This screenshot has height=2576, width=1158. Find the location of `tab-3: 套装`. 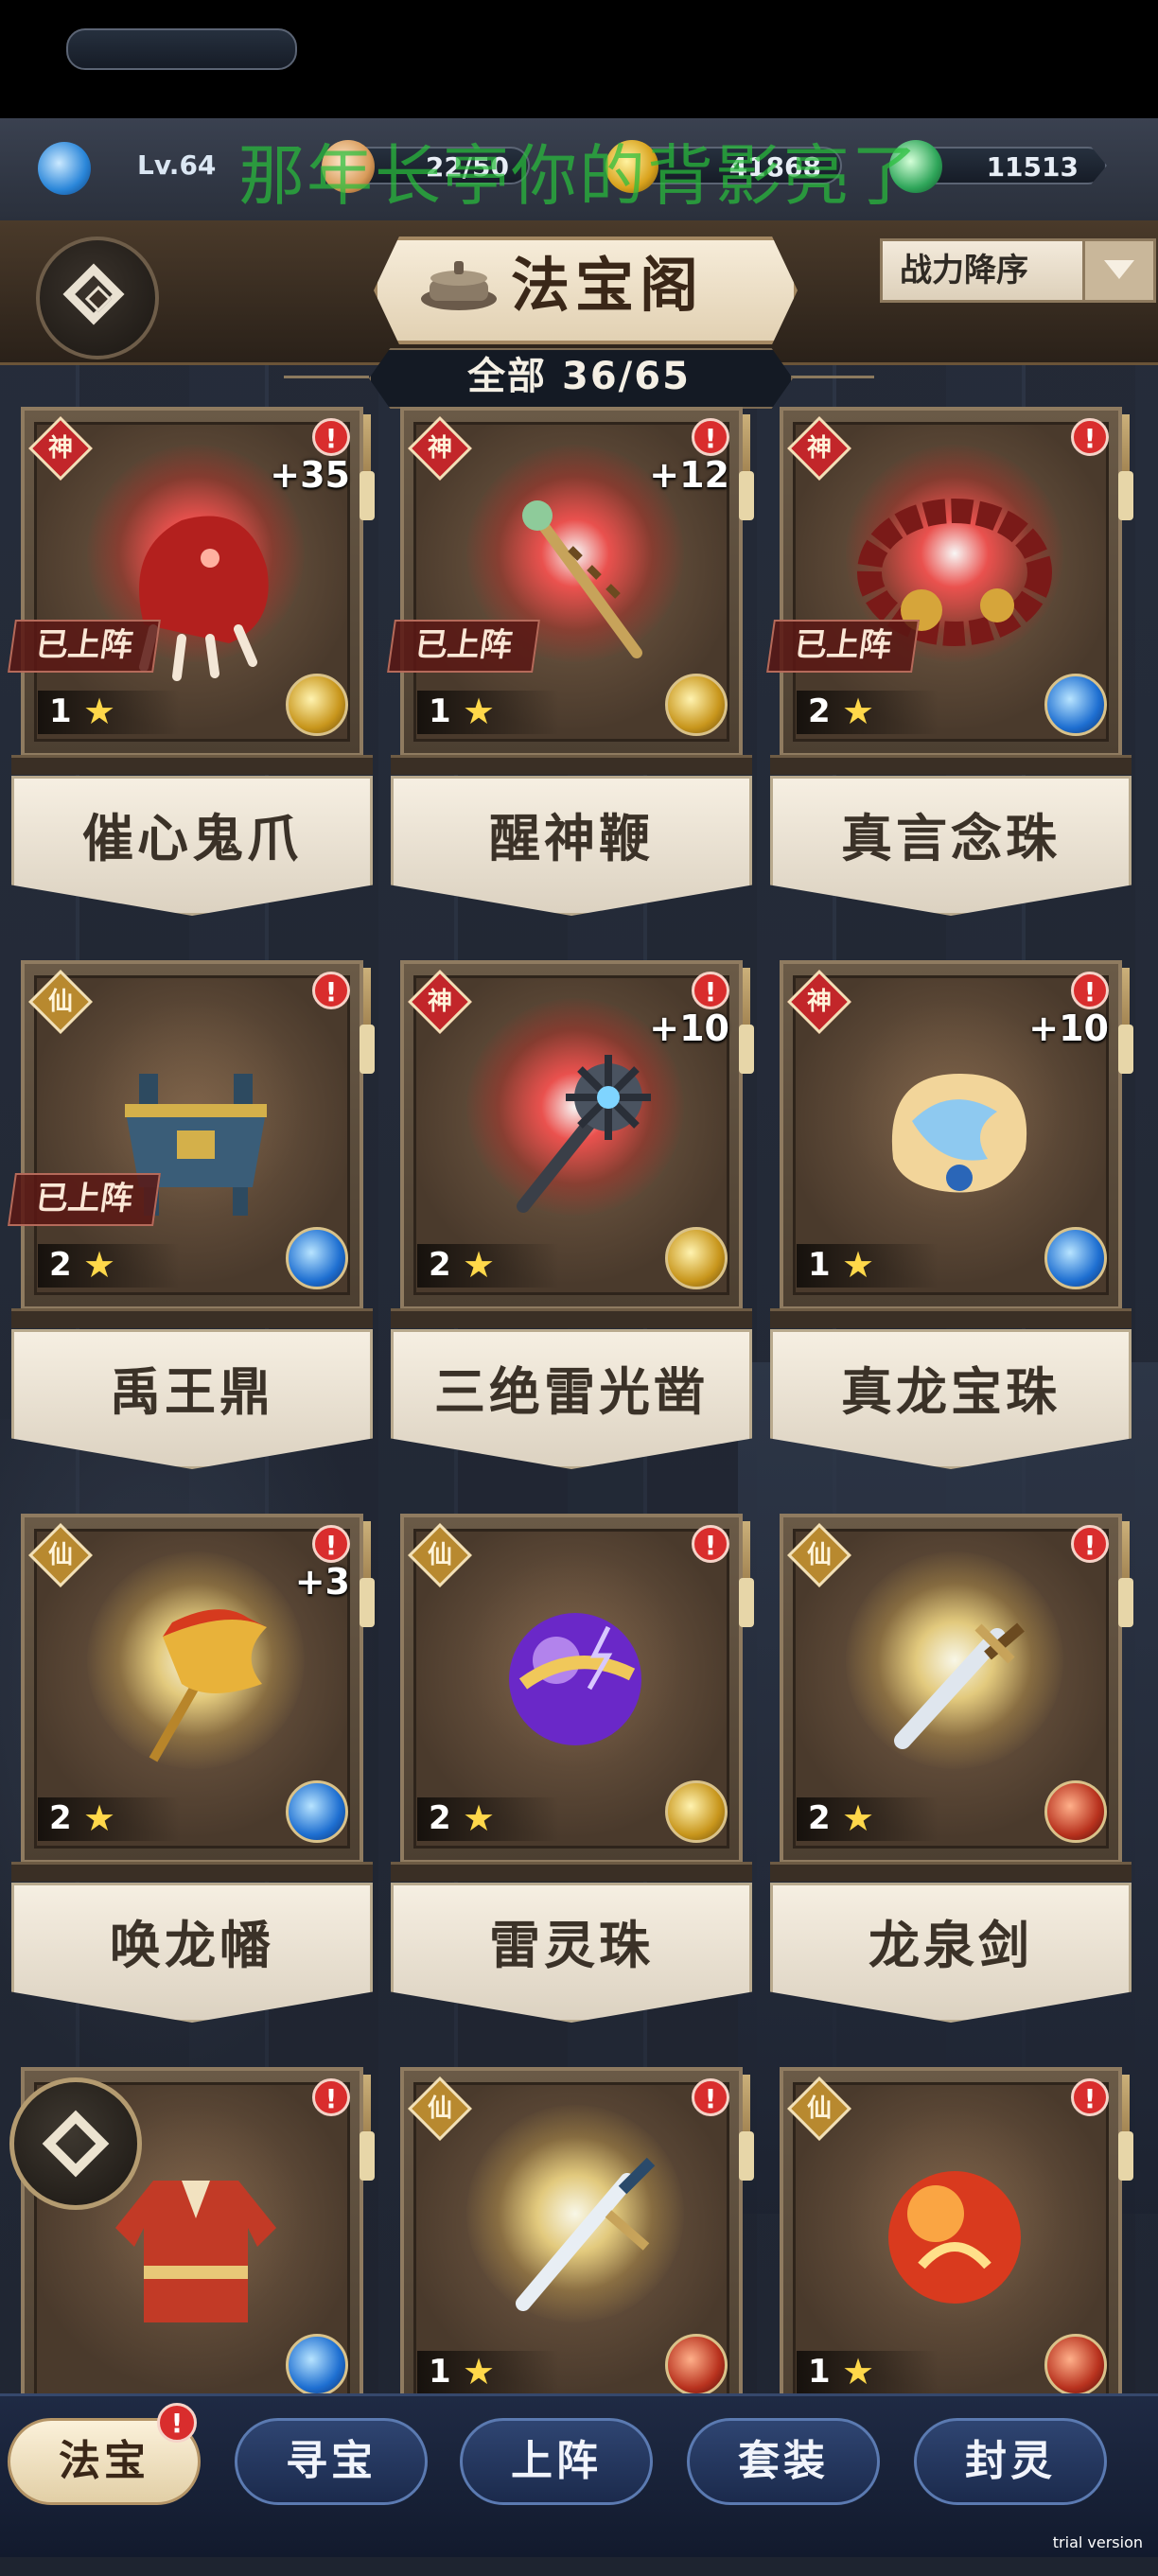

tab-3: 套装 is located at coordinates (783, 2462).